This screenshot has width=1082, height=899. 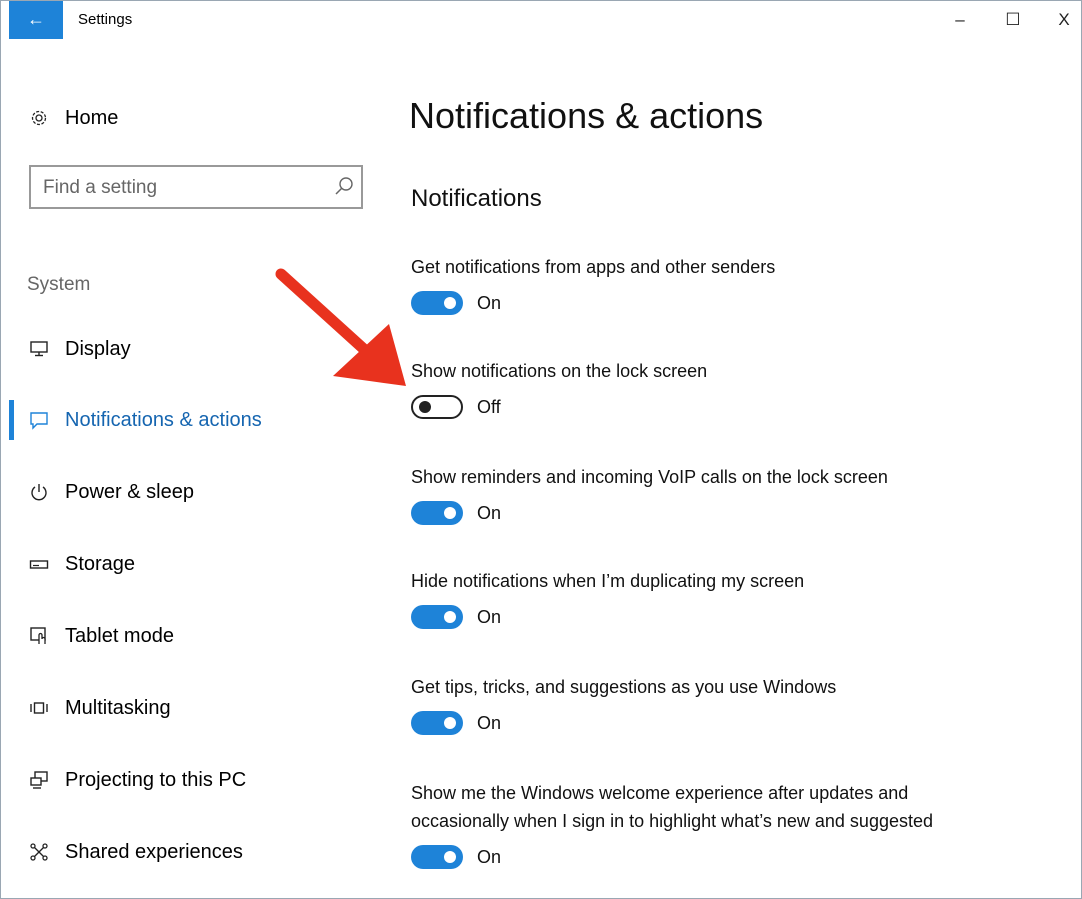 I want to click on group-label-system: System, so click(x=59, y=284).